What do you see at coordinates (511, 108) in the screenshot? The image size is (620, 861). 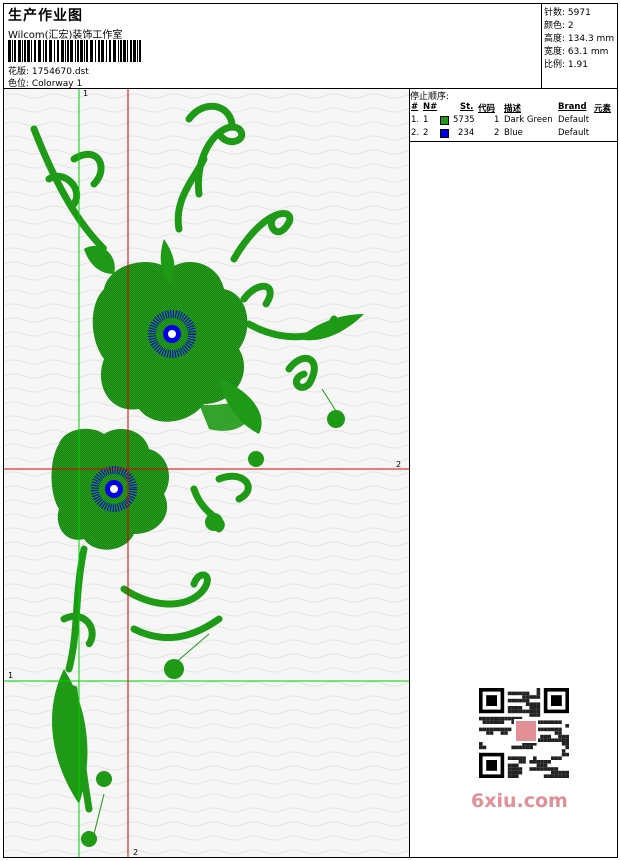 I see `stop-table-header: # N# St. 代码 描述 Brand 元素` at bounding box center [511, 108].